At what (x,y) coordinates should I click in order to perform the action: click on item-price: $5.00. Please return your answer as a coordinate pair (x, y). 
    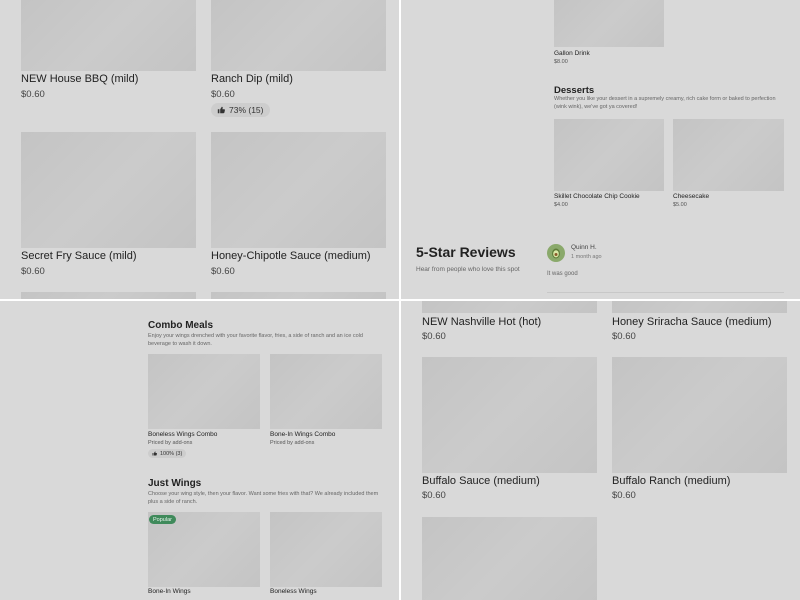
    Looking at the image, I should click on (680, 205).